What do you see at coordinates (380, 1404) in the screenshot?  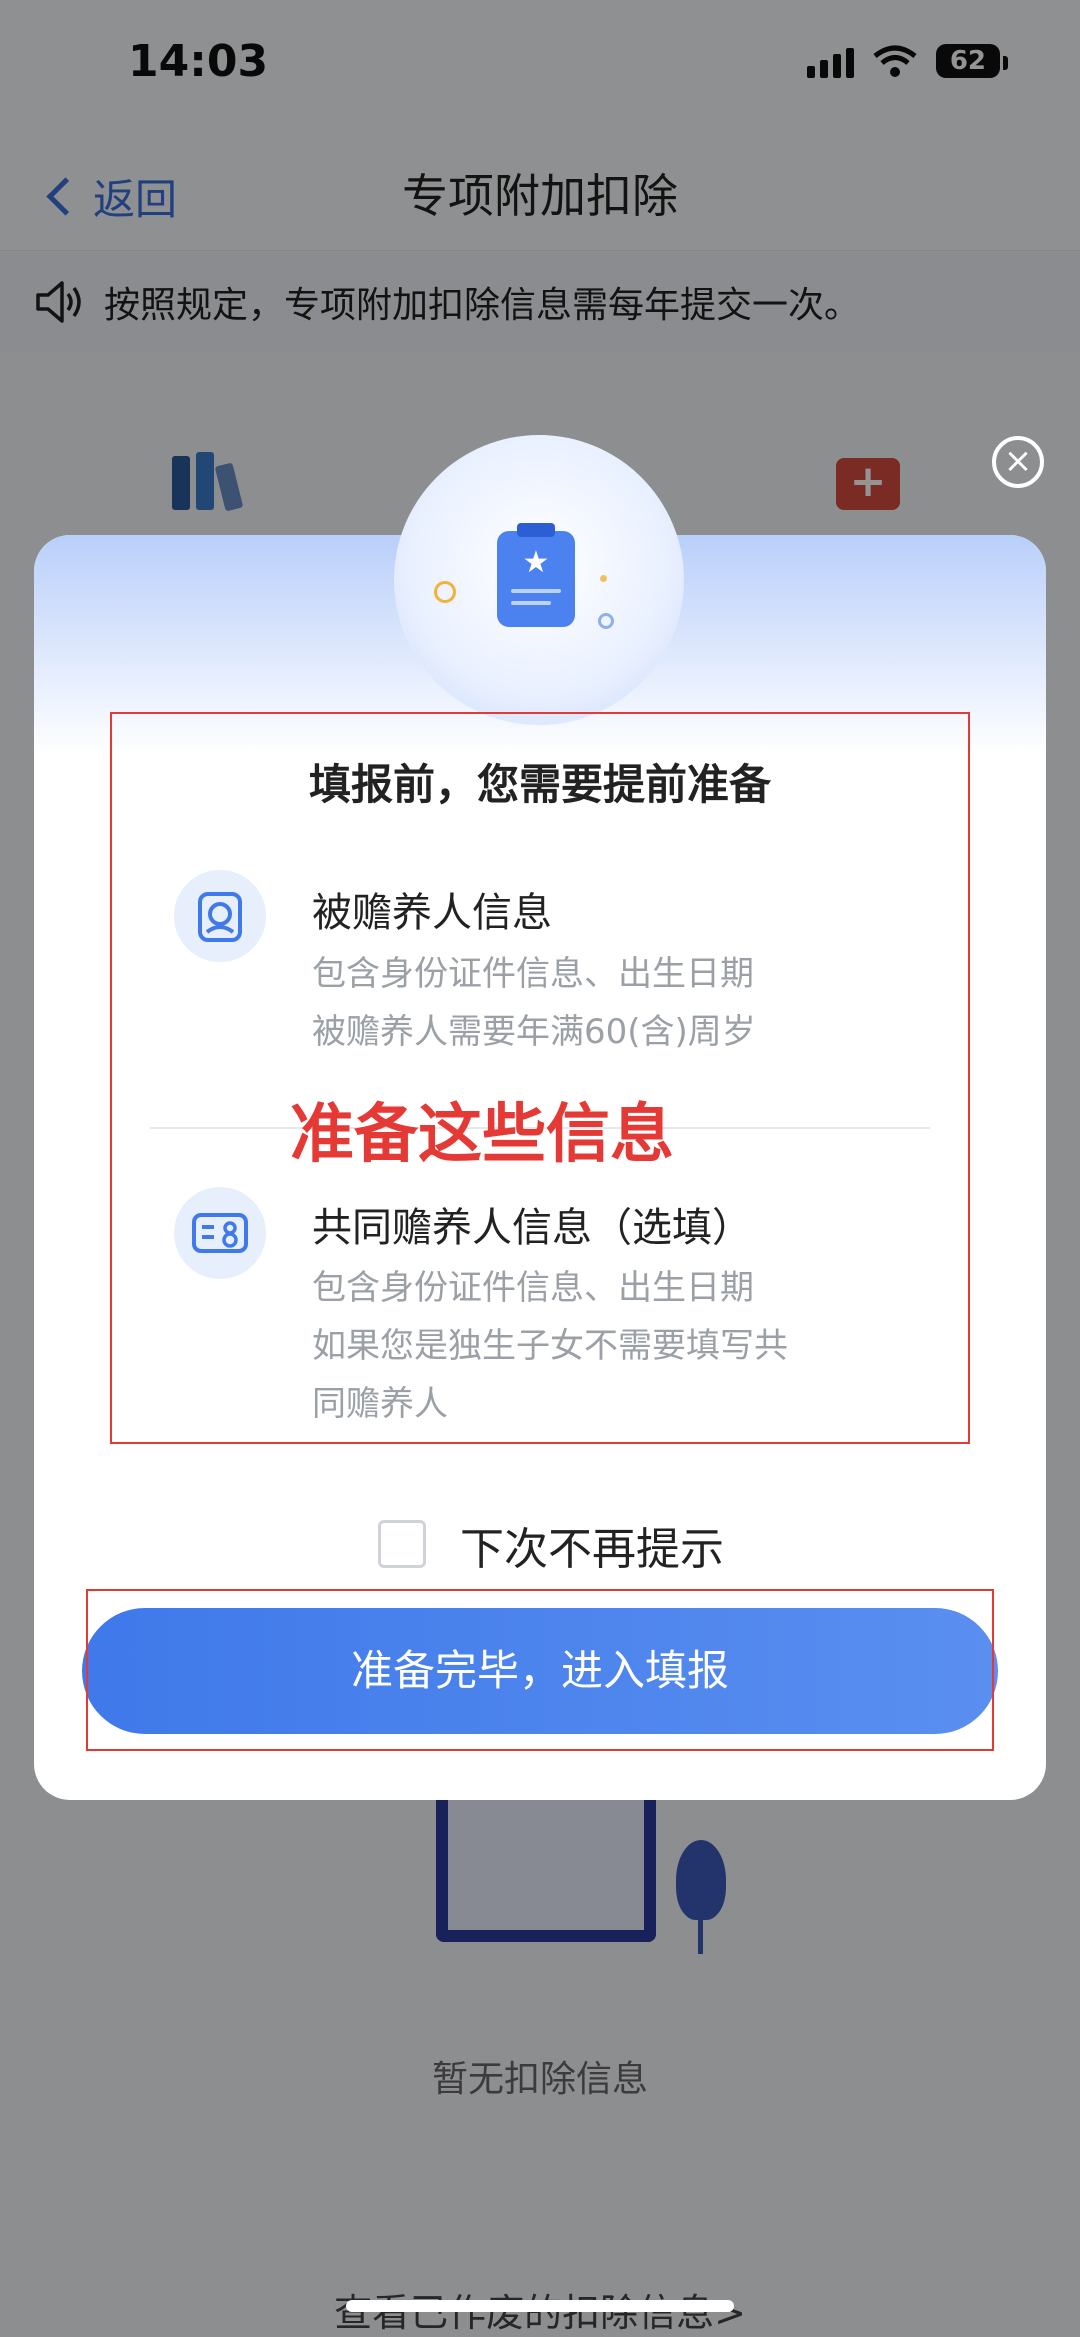 I see `item-co-supporter-desc-3: 同赡养人` at bounding box center [380, 1404].